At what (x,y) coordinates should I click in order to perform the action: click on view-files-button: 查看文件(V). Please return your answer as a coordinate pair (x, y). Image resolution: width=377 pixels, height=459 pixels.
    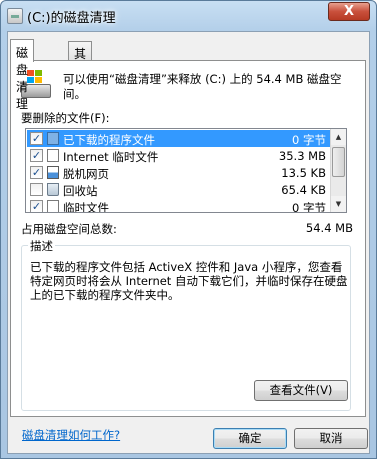
    Looking at the image, I should click on (301, 390).